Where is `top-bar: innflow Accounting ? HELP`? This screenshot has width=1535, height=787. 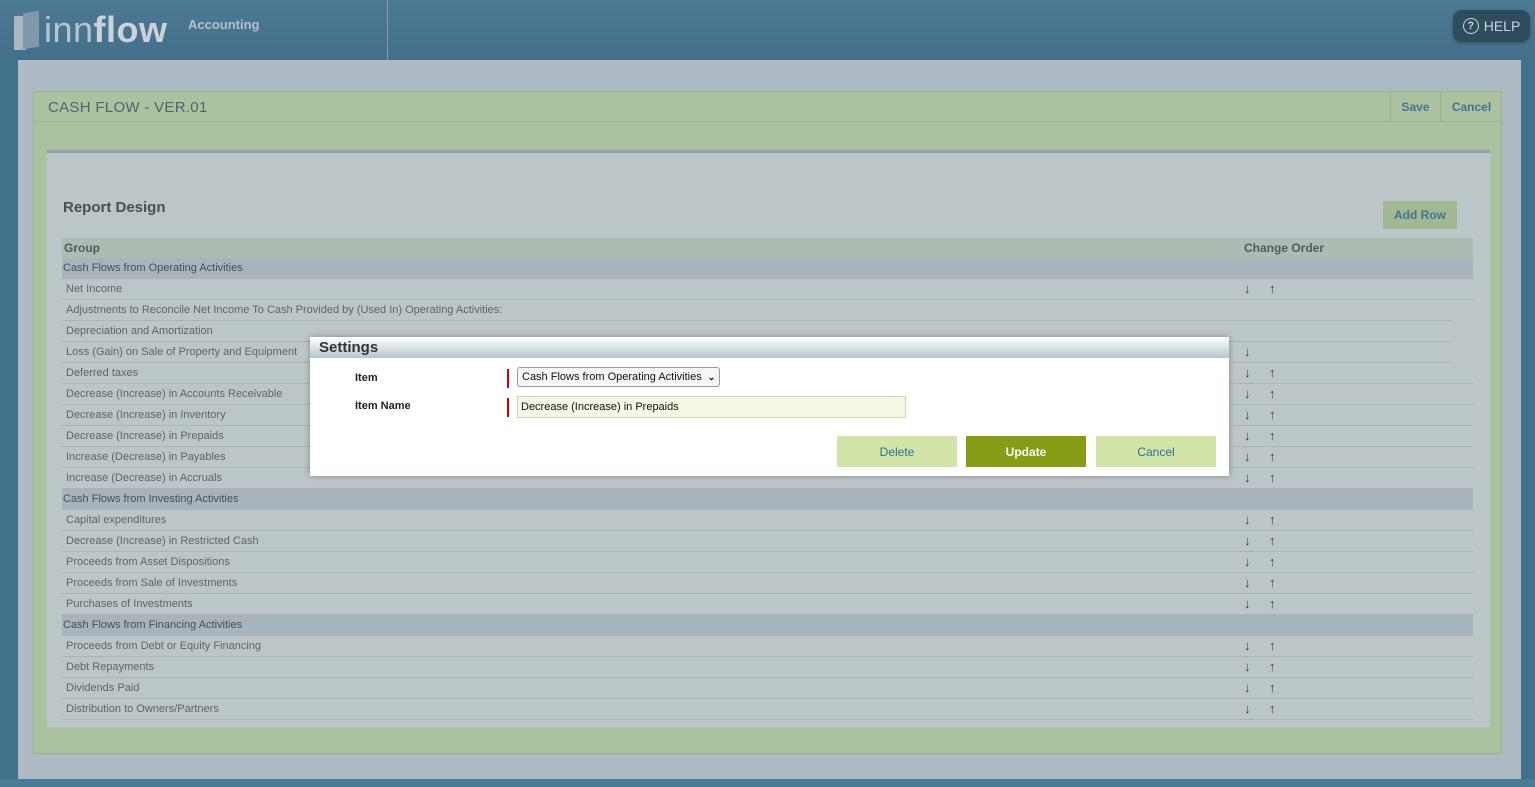
top-bar: innflow Accounting ? HELP is located at coordinates (767, 30).